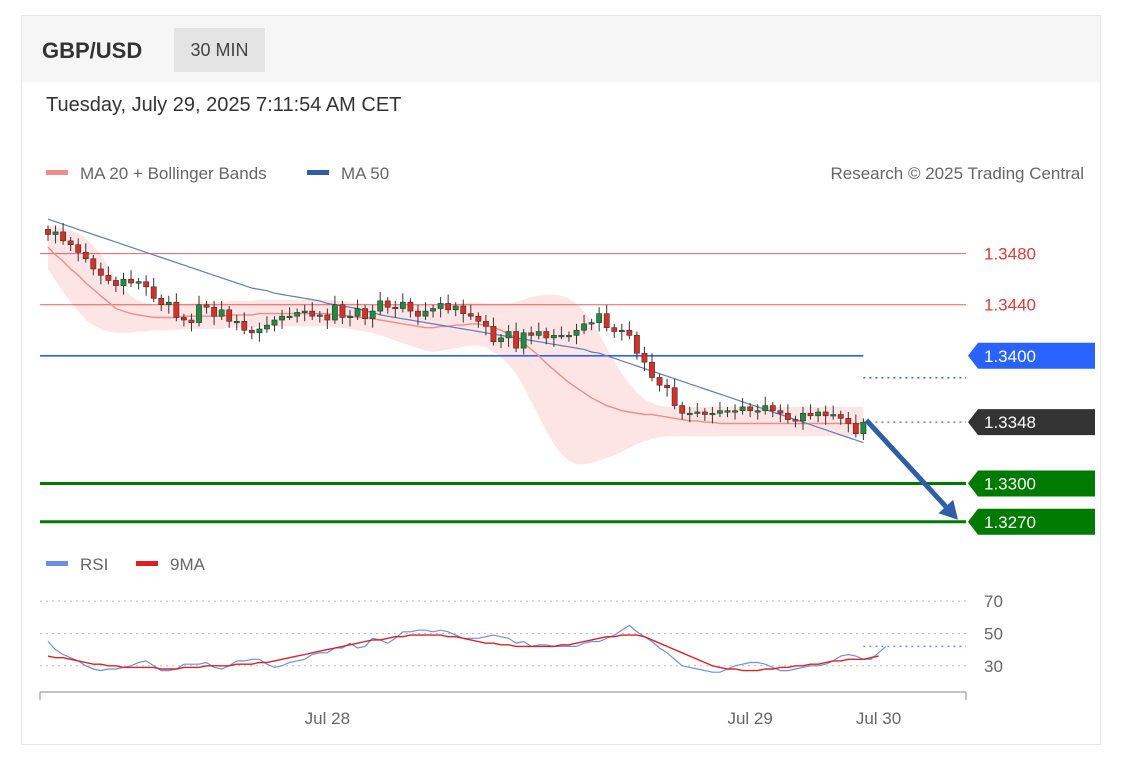 This screenshot has width=1134, height=782. I want to click on ma9-legend-label: 9MA, so click(188, 564).